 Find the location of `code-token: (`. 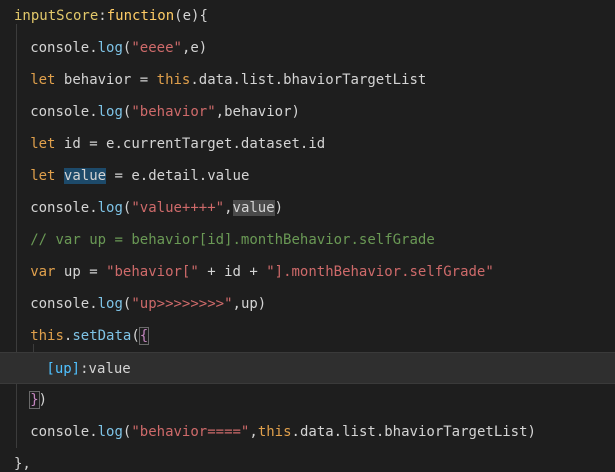

code-token: ( is located at coordinates (135, 336).